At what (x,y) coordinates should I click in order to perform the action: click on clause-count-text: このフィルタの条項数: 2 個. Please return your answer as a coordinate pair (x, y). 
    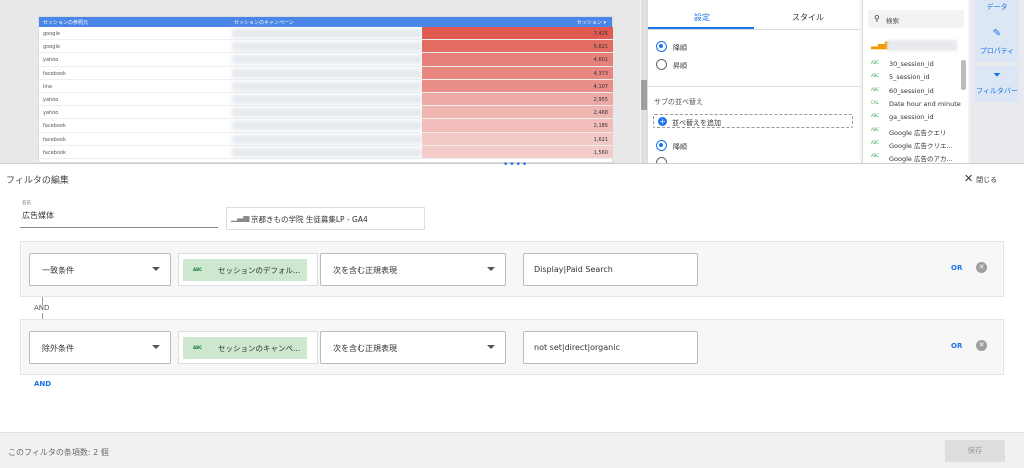
    Looking at the image, I should click on (58, 452).